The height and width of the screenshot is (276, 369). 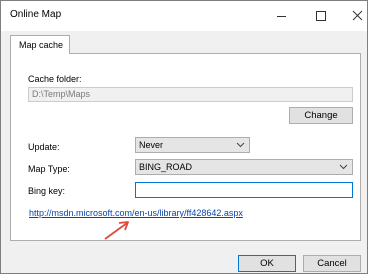 I want to click on maximize-icon, so click(x=321, y=16).